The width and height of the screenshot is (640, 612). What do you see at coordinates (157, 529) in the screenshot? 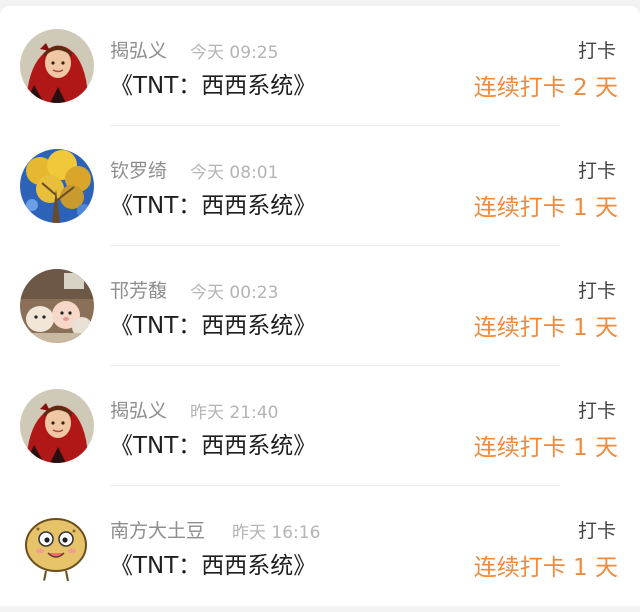
I see `user-name: 南方大土豆` at bounding box center [157, 529].